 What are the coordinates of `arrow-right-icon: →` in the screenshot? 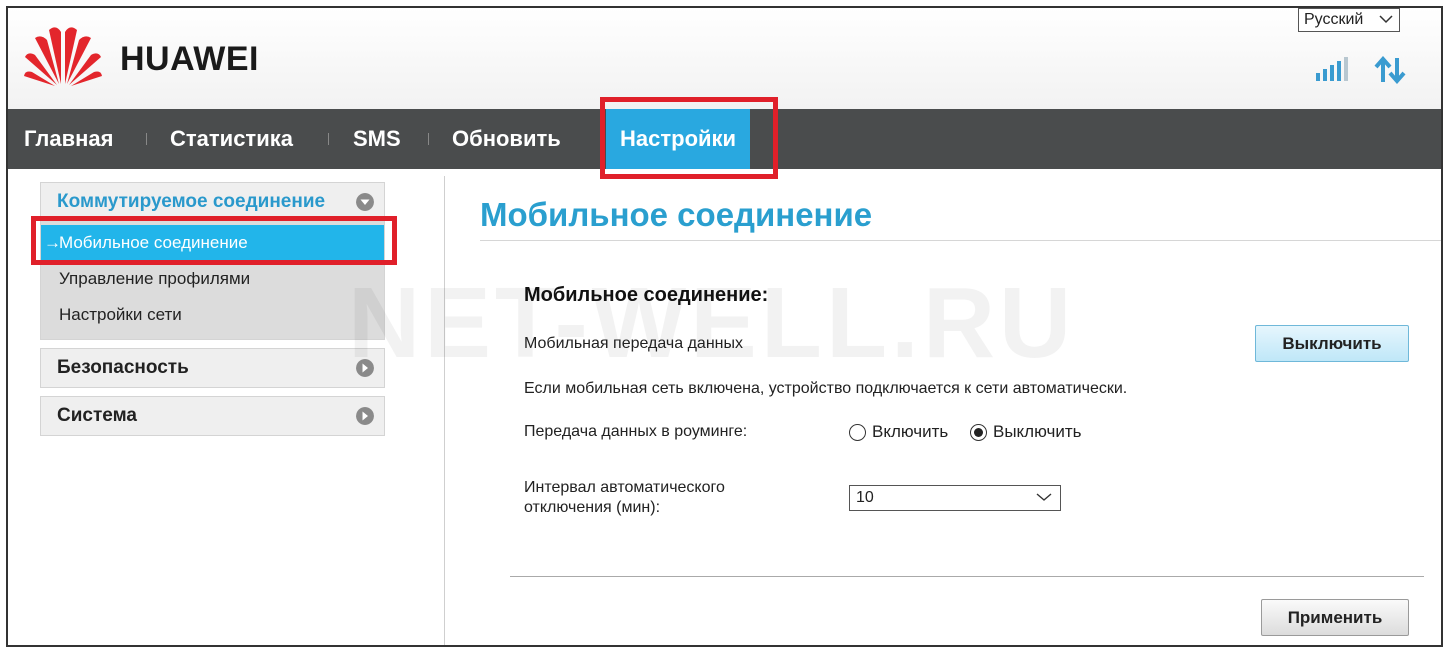 It's located at (52, 242).